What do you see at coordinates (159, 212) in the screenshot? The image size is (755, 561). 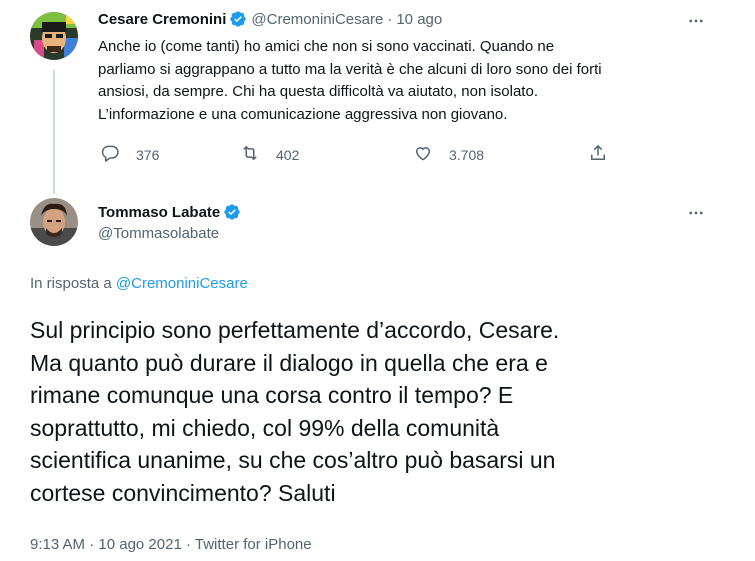 I see `author-name: Tommaso Labate` at bounding box center [159, 212].